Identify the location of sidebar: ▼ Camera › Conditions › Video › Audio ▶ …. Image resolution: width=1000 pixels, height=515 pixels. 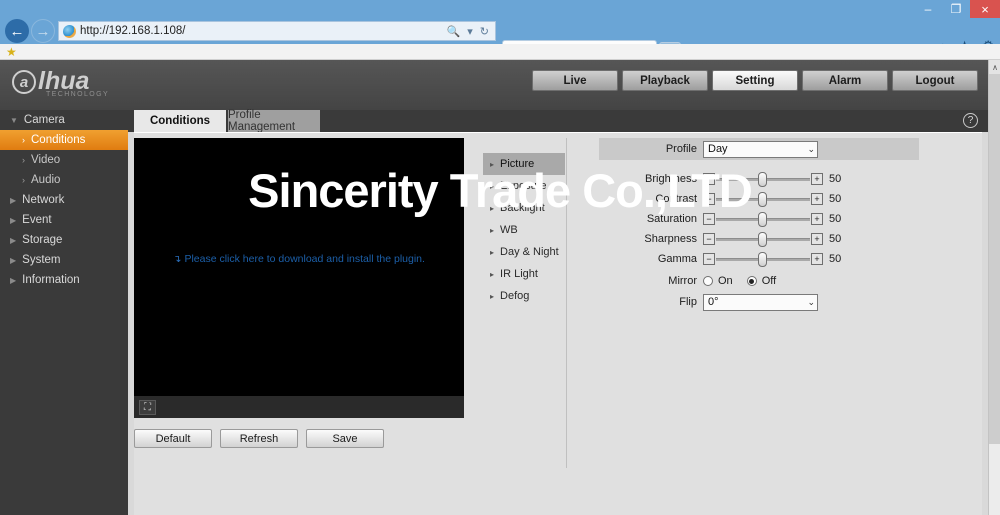
(64, 312).